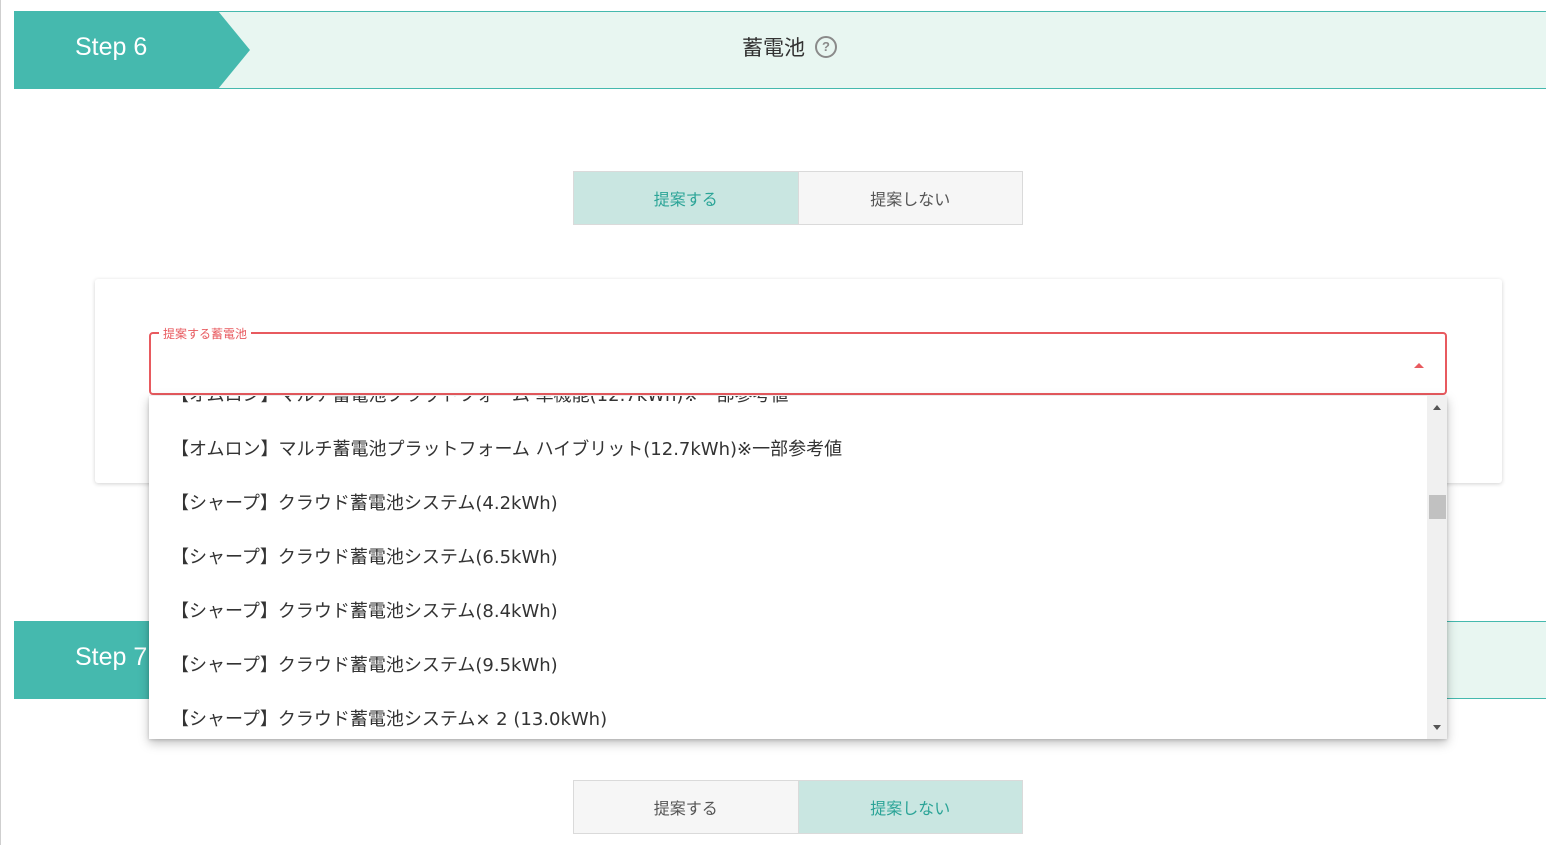 The image size is (1546, 845). Describe the element at coordinates (788, 612) in the screenshot. I see `battery-option: 【シャープ】クラウド蓄電池システム(8.4kWh)` at that location.